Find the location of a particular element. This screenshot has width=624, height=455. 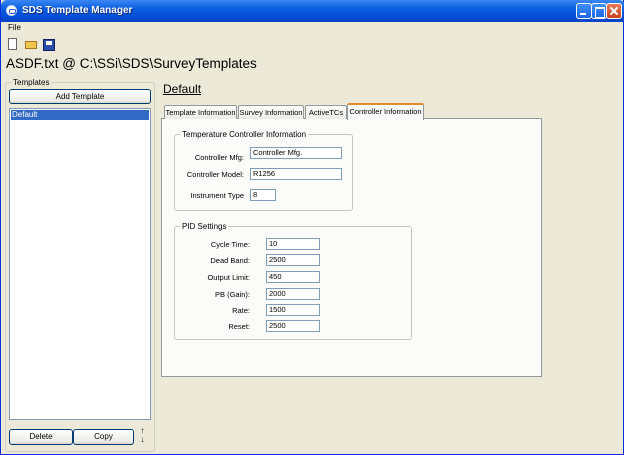

save-disk-icon is located at coordinates (49, 44).